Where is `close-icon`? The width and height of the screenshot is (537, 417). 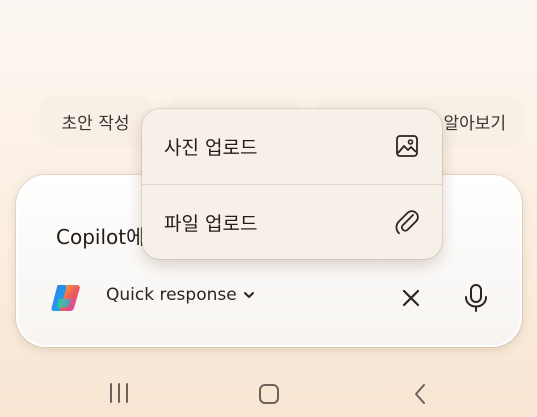
close-icon is located at coordinates (411, 298).